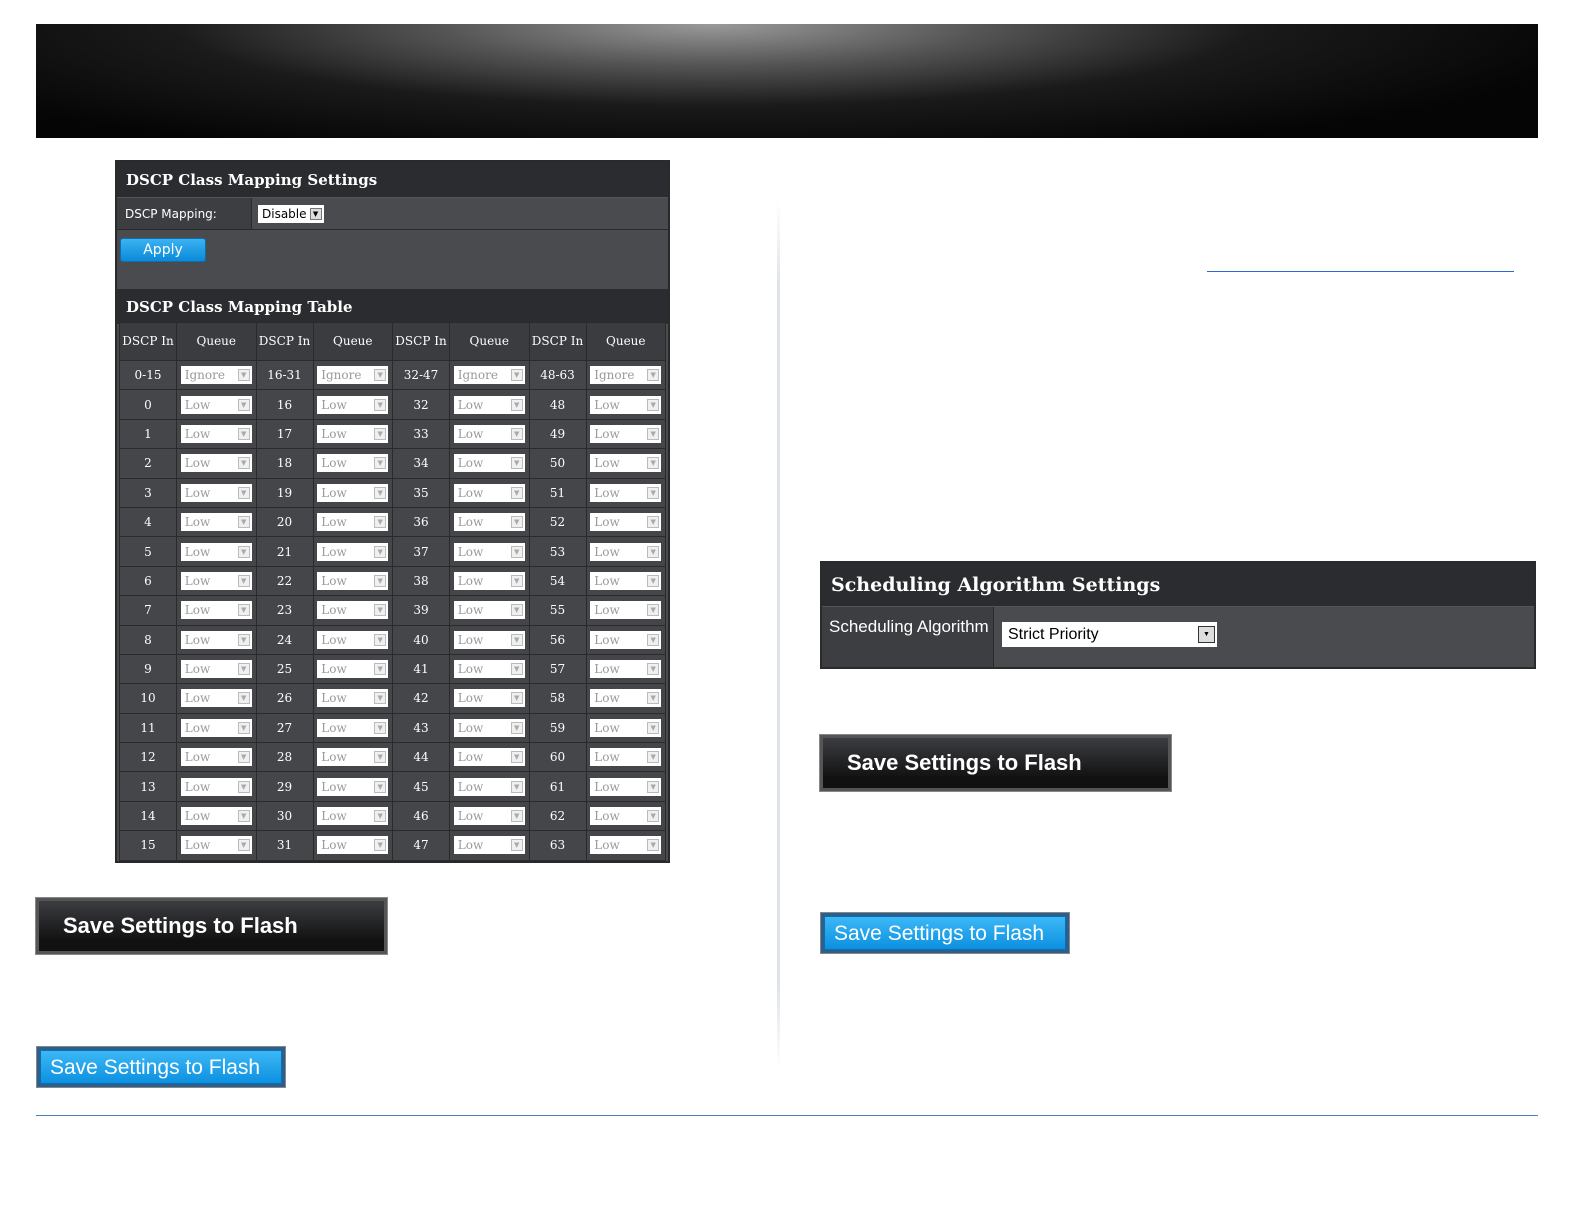 This screenshot has height=1224, width=1584. I want to click on dscp-value: 19, so click(284, 492).